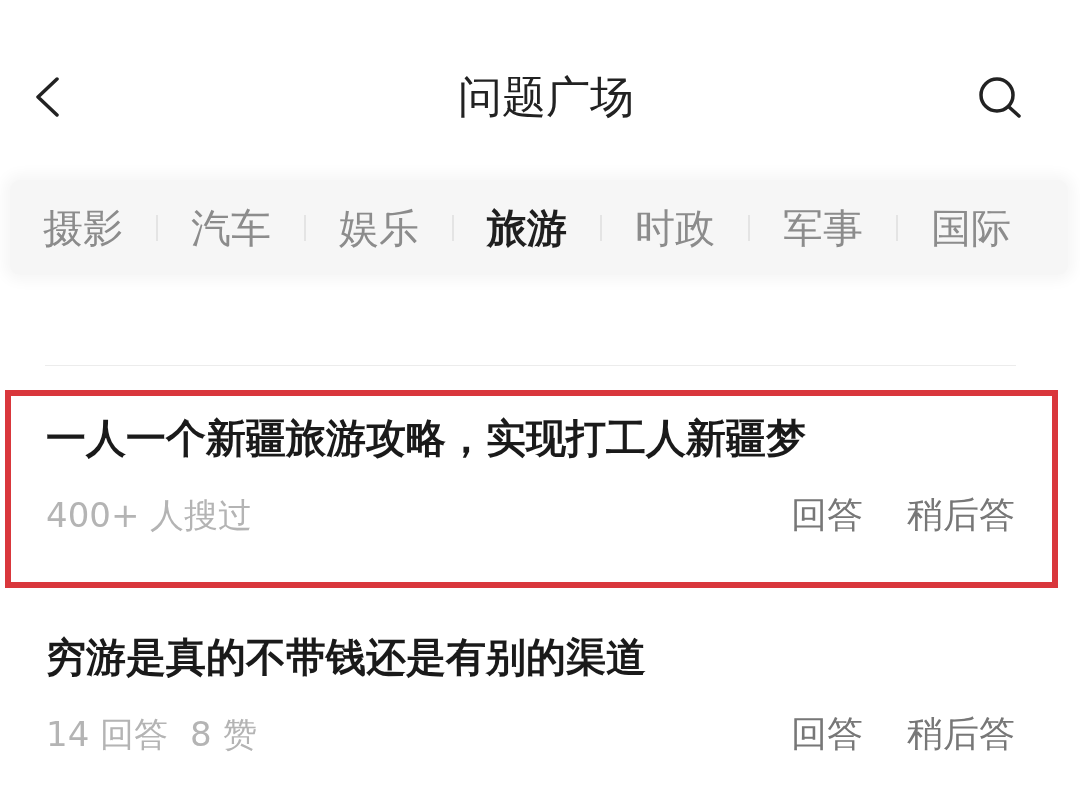 This screenshot has height=796, width=1080. What do you see at coordinates (530, 438) in the screenshot?
I see `question-title: 一人一个新疆旅游攻略，实现打工人新疆梦` at bounding box center [530, 438].